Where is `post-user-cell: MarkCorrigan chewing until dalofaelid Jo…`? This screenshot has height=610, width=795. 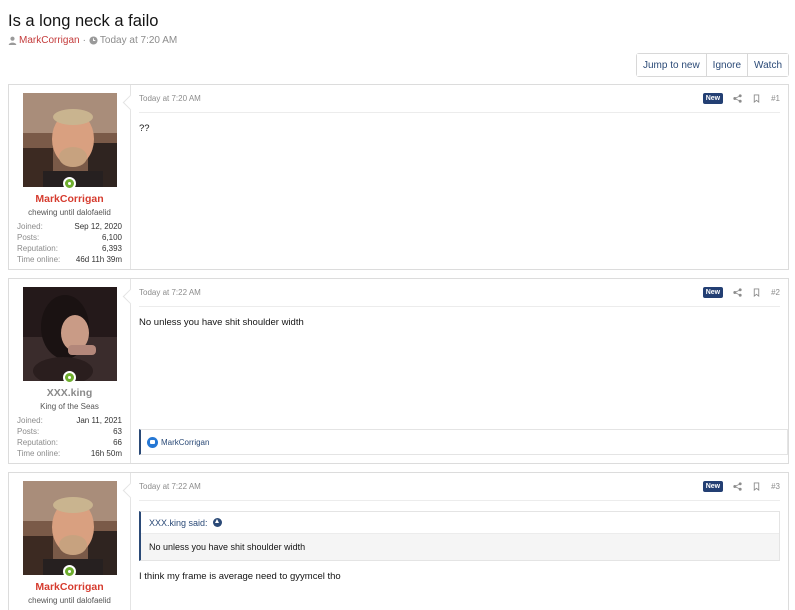
post-user-cell: MarkCorrigan chewing until dalofaelid Jo… is located at coordinates (70, 177).